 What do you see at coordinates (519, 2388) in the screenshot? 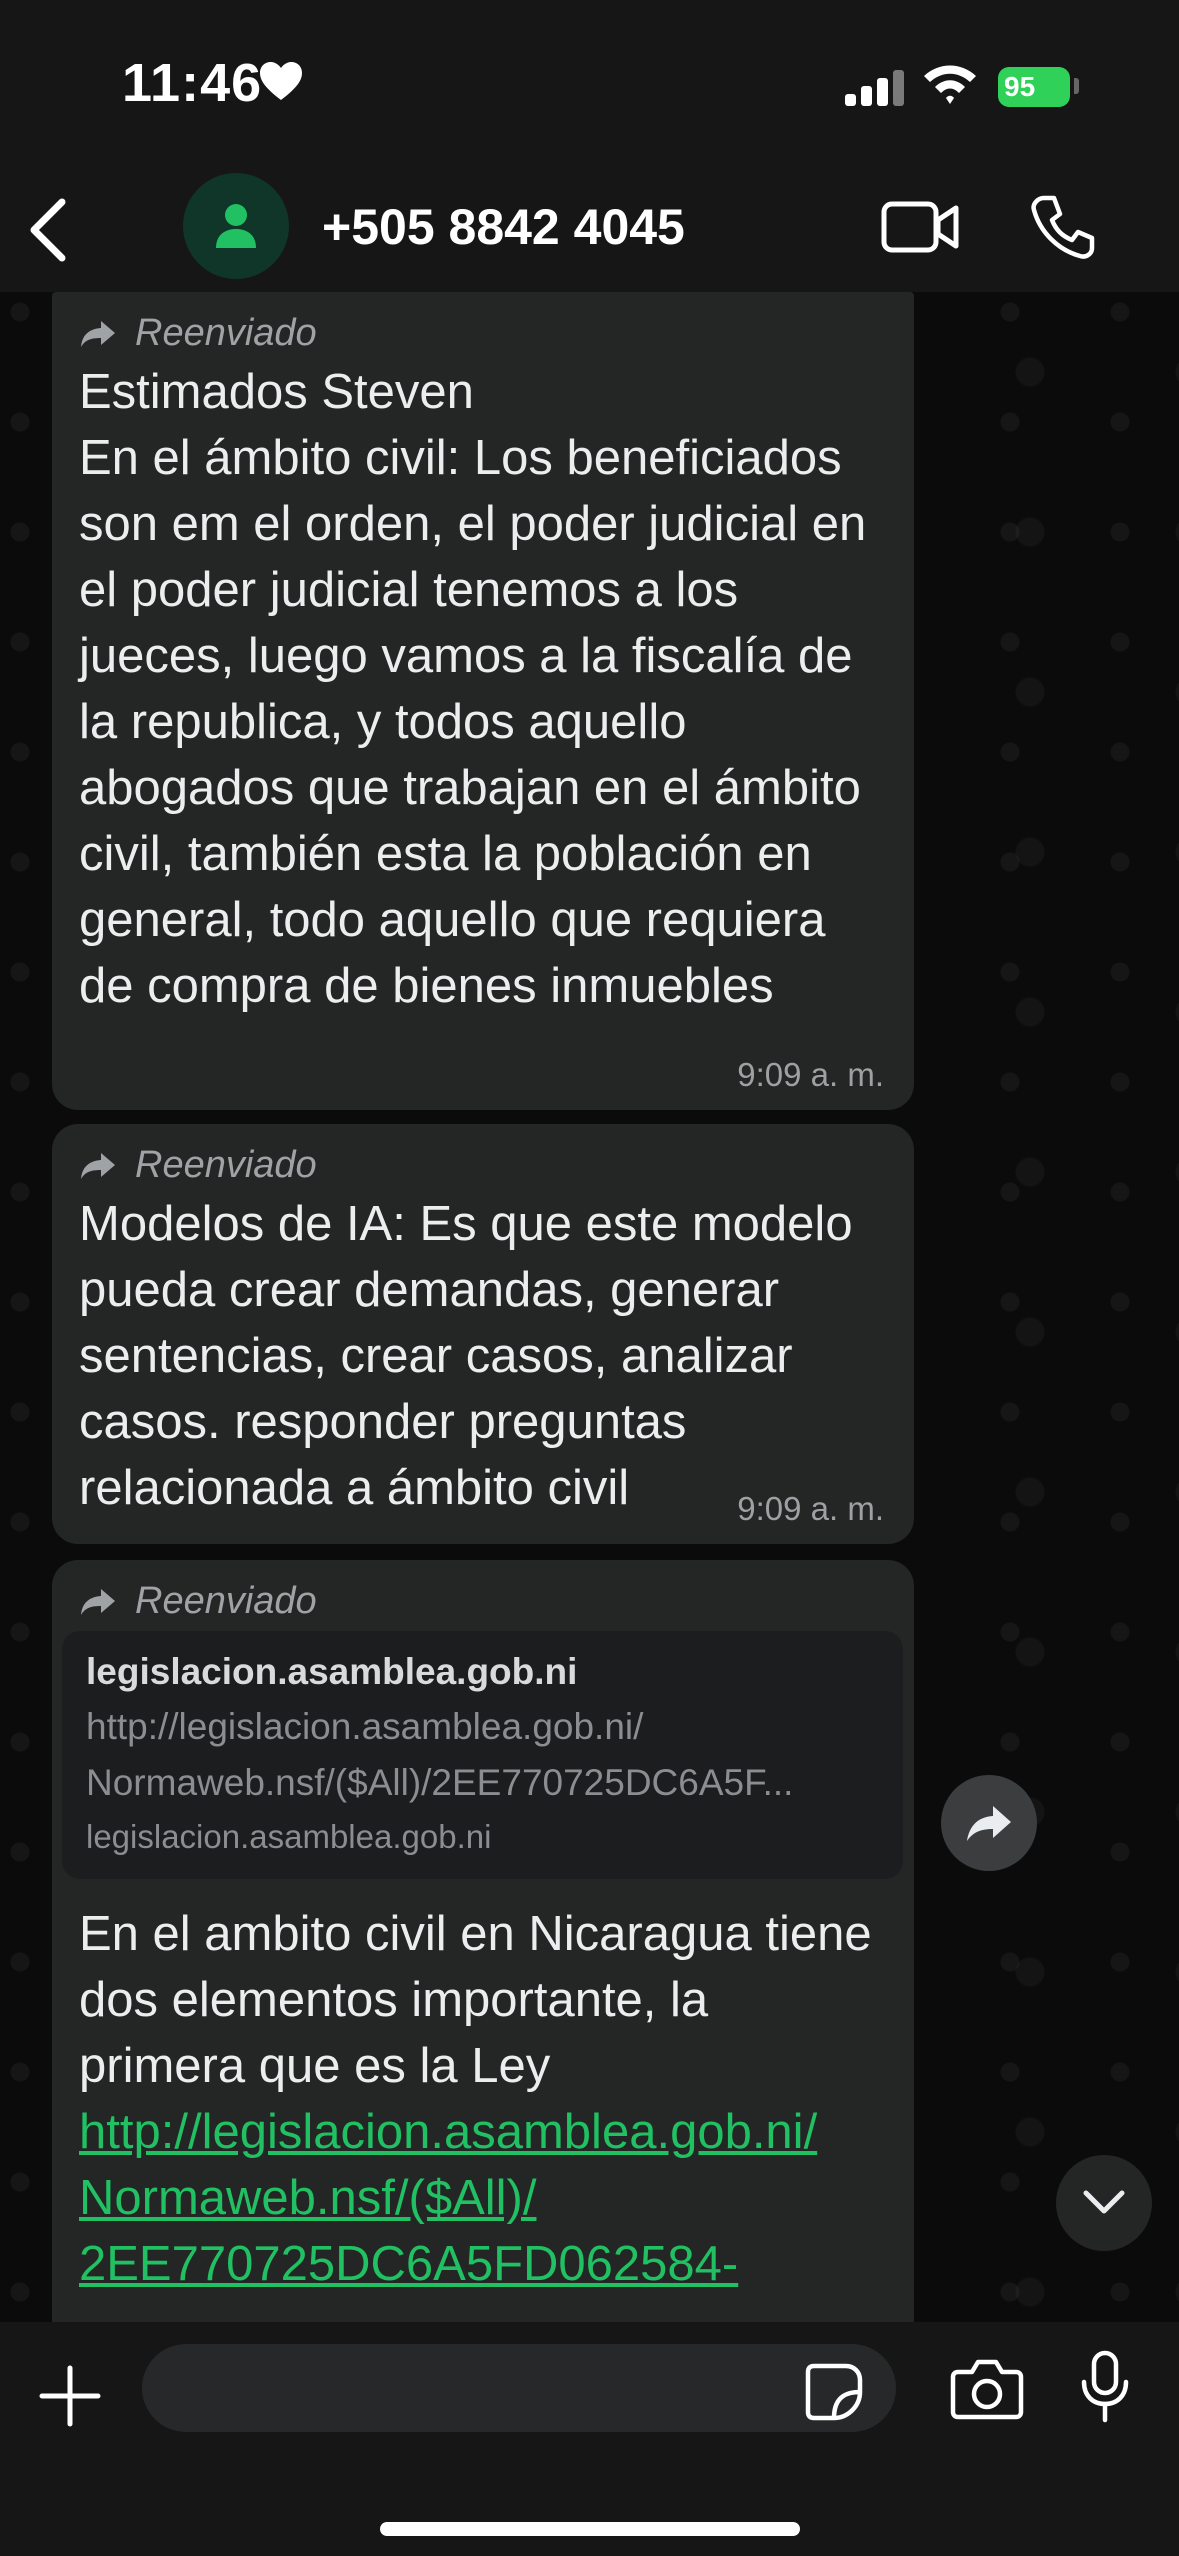
I see `message-input` at bounding box center [519, 2388].